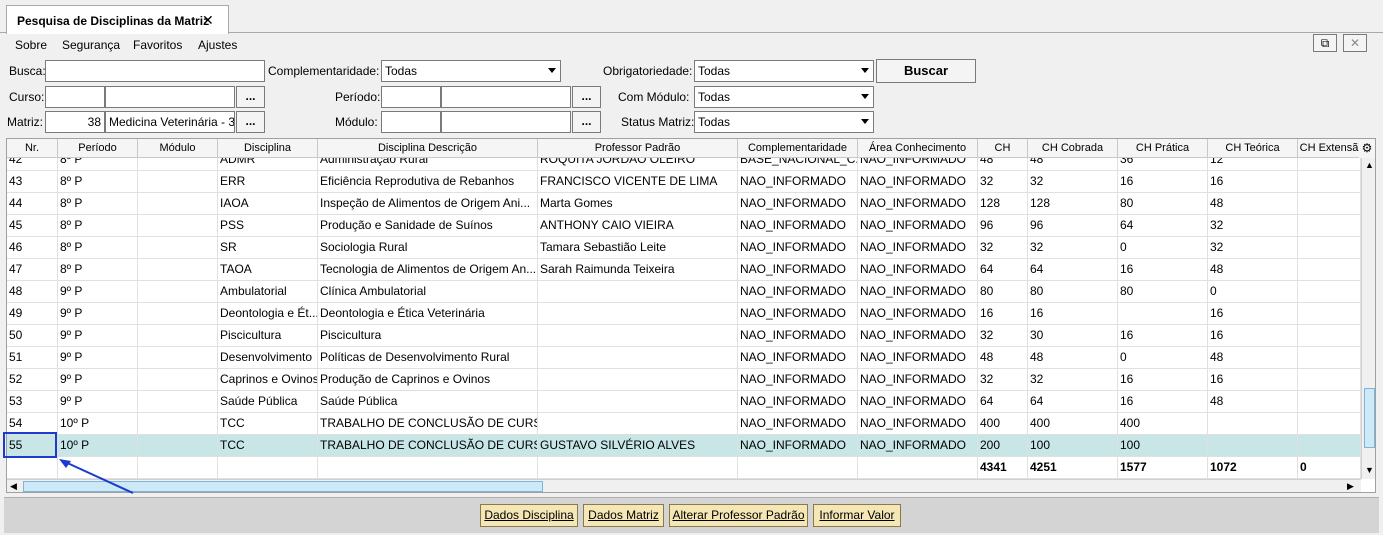 Image resolution: width=1383 pixels, height=535 pixels. Describe the element at coordinates (506, 97) in the screenshot. I see `periodo-name-input` at that location.